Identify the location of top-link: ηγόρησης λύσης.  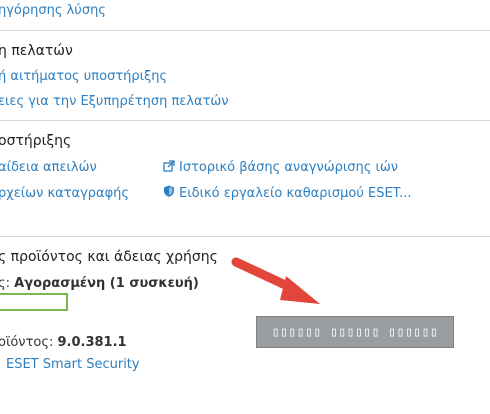
(53, 10).